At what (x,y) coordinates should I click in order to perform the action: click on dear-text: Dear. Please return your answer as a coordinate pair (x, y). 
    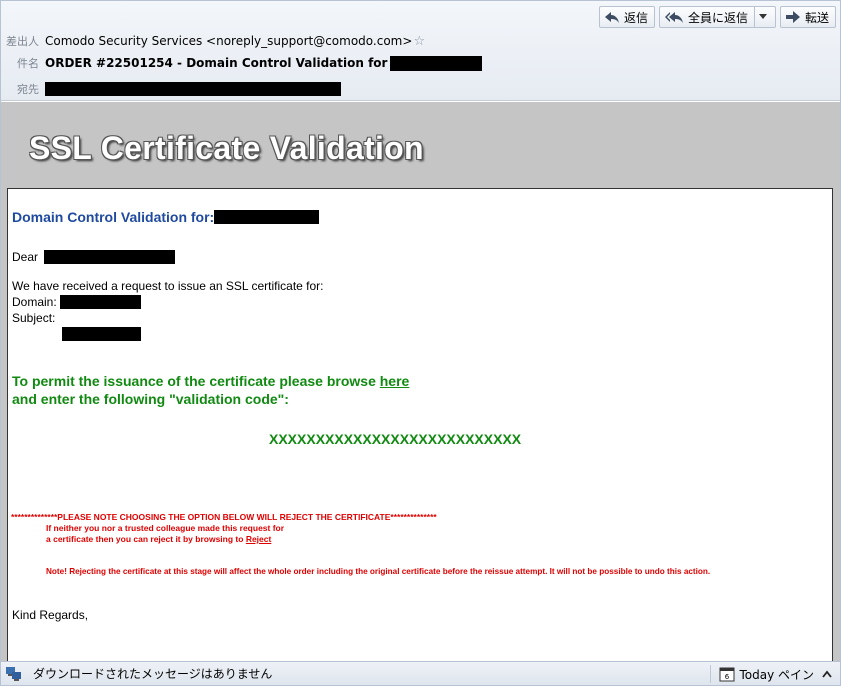
    Looking at the image, I should click on (25, 257).